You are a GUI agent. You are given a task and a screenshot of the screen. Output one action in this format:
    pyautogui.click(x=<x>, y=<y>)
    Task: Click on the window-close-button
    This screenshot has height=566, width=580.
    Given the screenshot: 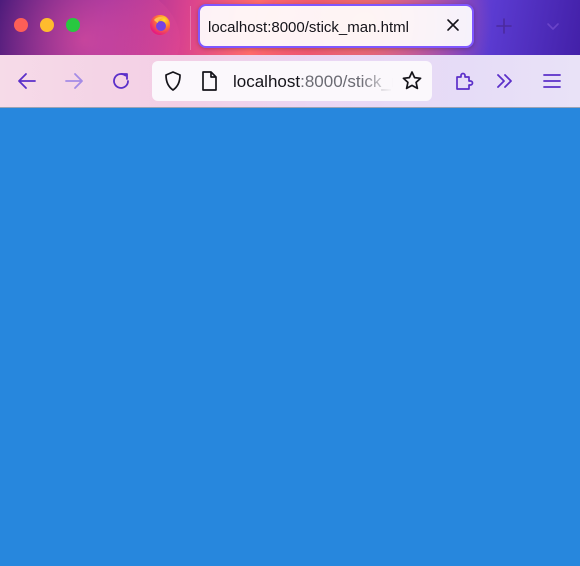 What is the action you would take?
    pyautogui.click(x=21, y=25)
    